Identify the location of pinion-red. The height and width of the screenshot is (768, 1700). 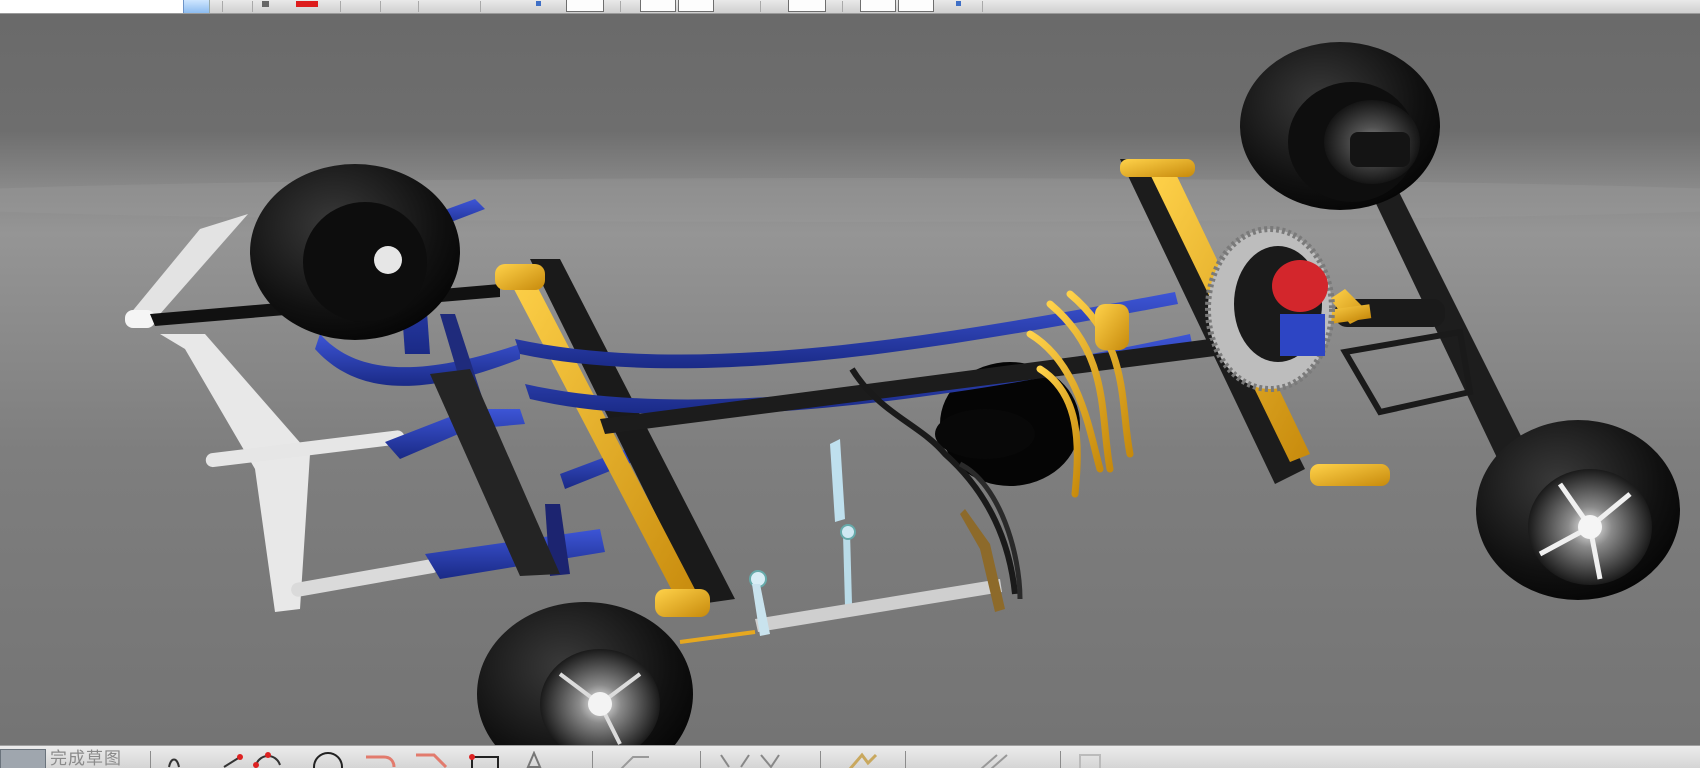
(1300, 286).